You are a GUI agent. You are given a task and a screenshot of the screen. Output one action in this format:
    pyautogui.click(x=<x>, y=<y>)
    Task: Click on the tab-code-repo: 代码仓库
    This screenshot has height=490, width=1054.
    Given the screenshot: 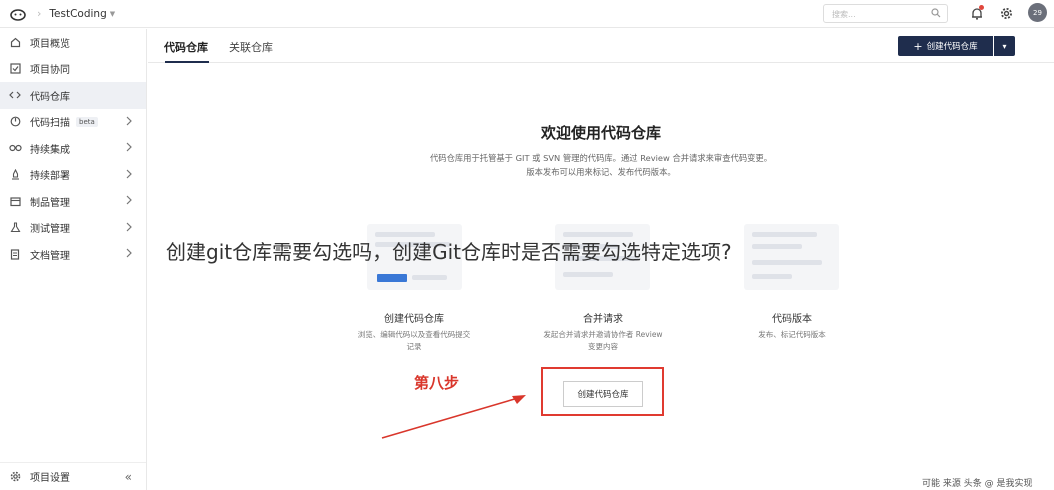 What is the action you would take?
    pyautogui.click(x=186, y=47)
    